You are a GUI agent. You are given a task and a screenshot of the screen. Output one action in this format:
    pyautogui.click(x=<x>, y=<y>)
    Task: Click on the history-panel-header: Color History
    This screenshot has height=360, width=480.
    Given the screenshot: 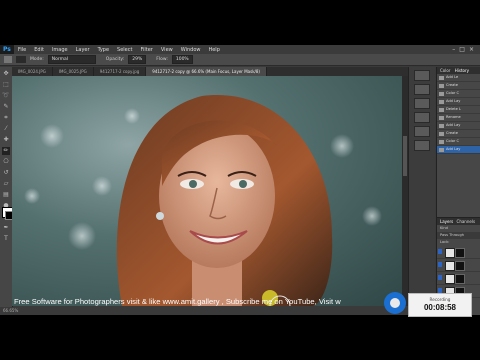 What is the action you would take?
    pyautogui.click(x=458, y=70)
    